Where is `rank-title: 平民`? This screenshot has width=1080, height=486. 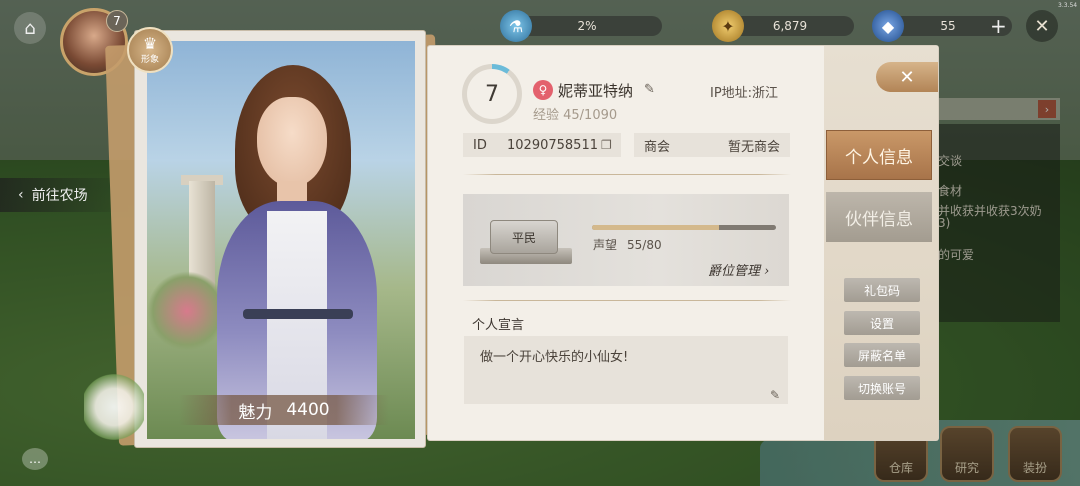
rank-title: 平民 is located at coordinates (524, 237).